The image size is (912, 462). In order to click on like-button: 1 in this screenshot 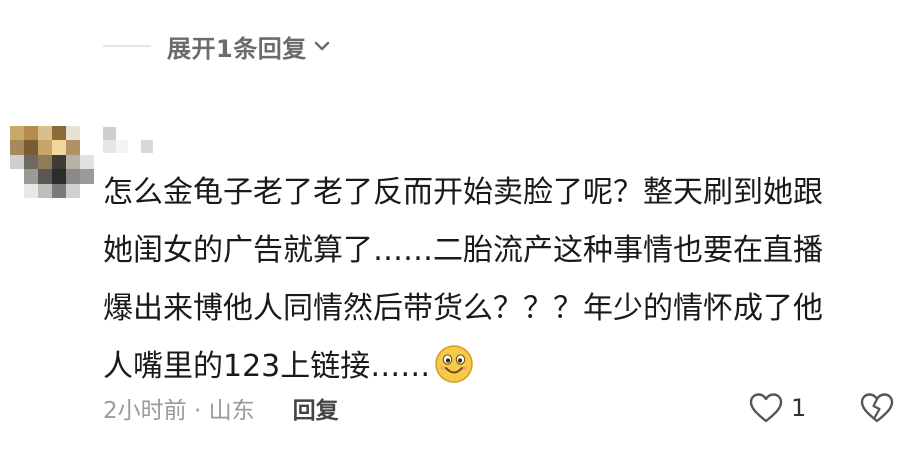, I will do `click(777, 408)`.